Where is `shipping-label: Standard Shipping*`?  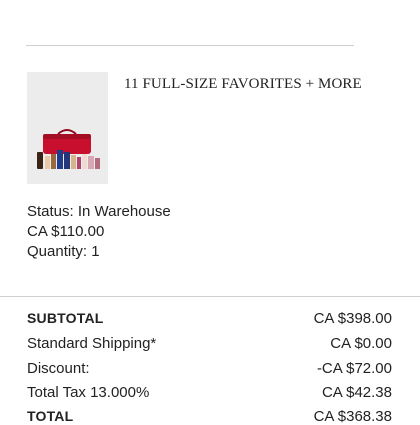
shipping-label: Standard Shipping* is located at coordinates (92, 343).